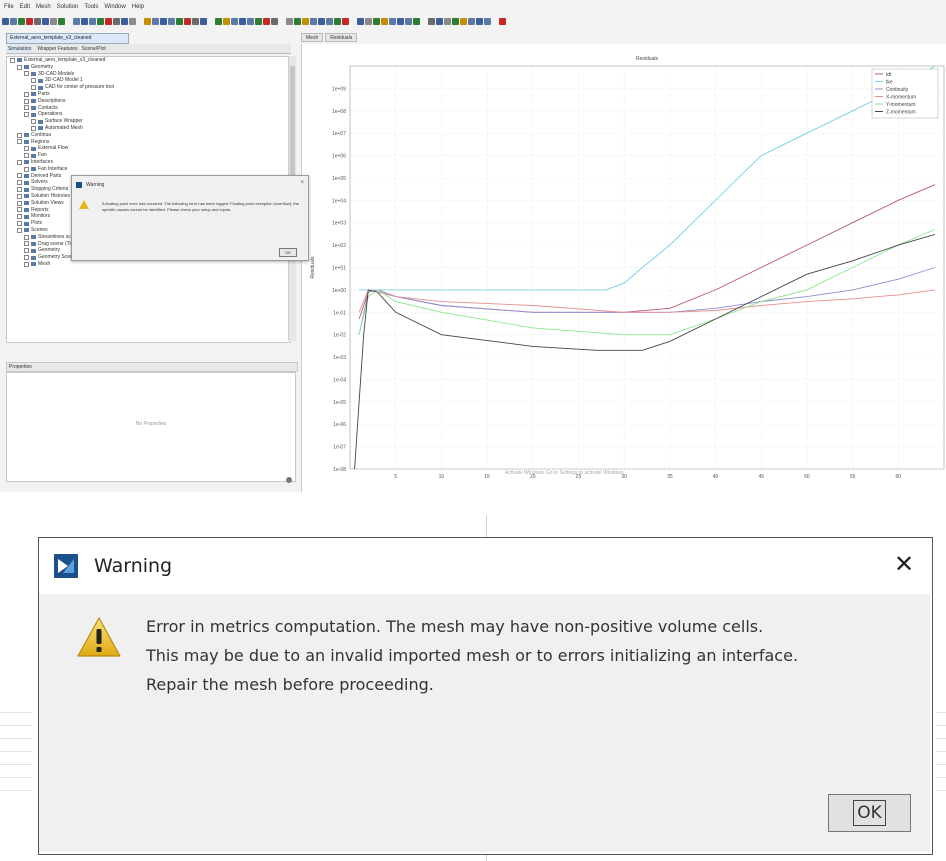 The width and height of the screenshot is (946, 861). I want to click on tree-item: Surface Wrapper, so click(148, 121).